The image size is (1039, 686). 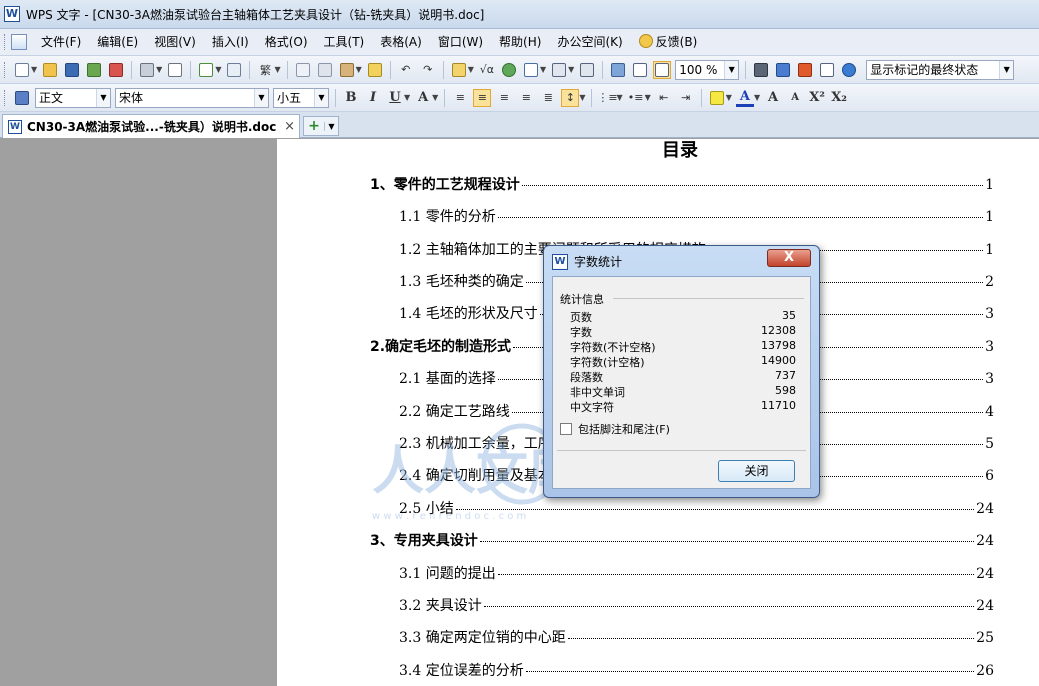 What do you see at coordinates (22, 98) in the screenshot?
I see `styles-pane-button` at bounding box center [22, 98].